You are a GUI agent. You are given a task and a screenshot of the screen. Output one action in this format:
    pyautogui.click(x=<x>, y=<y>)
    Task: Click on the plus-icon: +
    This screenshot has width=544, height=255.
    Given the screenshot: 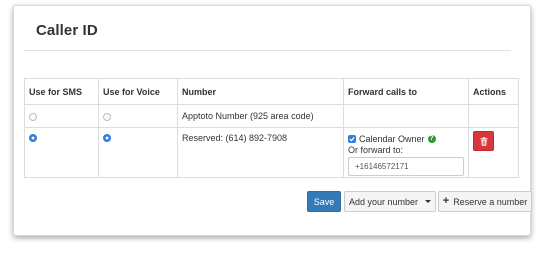 What is the action you would take?
    pyautogui.click(x=446, y=201)
    